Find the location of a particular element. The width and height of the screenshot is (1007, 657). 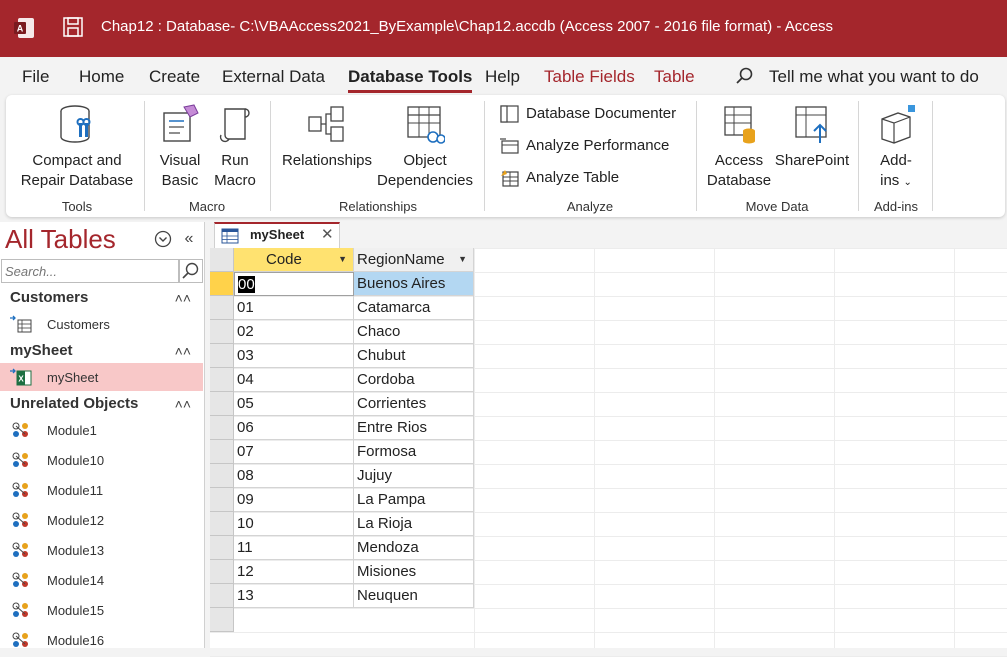

cell-region-name: La Pampa is located at coordinates (414, 500).